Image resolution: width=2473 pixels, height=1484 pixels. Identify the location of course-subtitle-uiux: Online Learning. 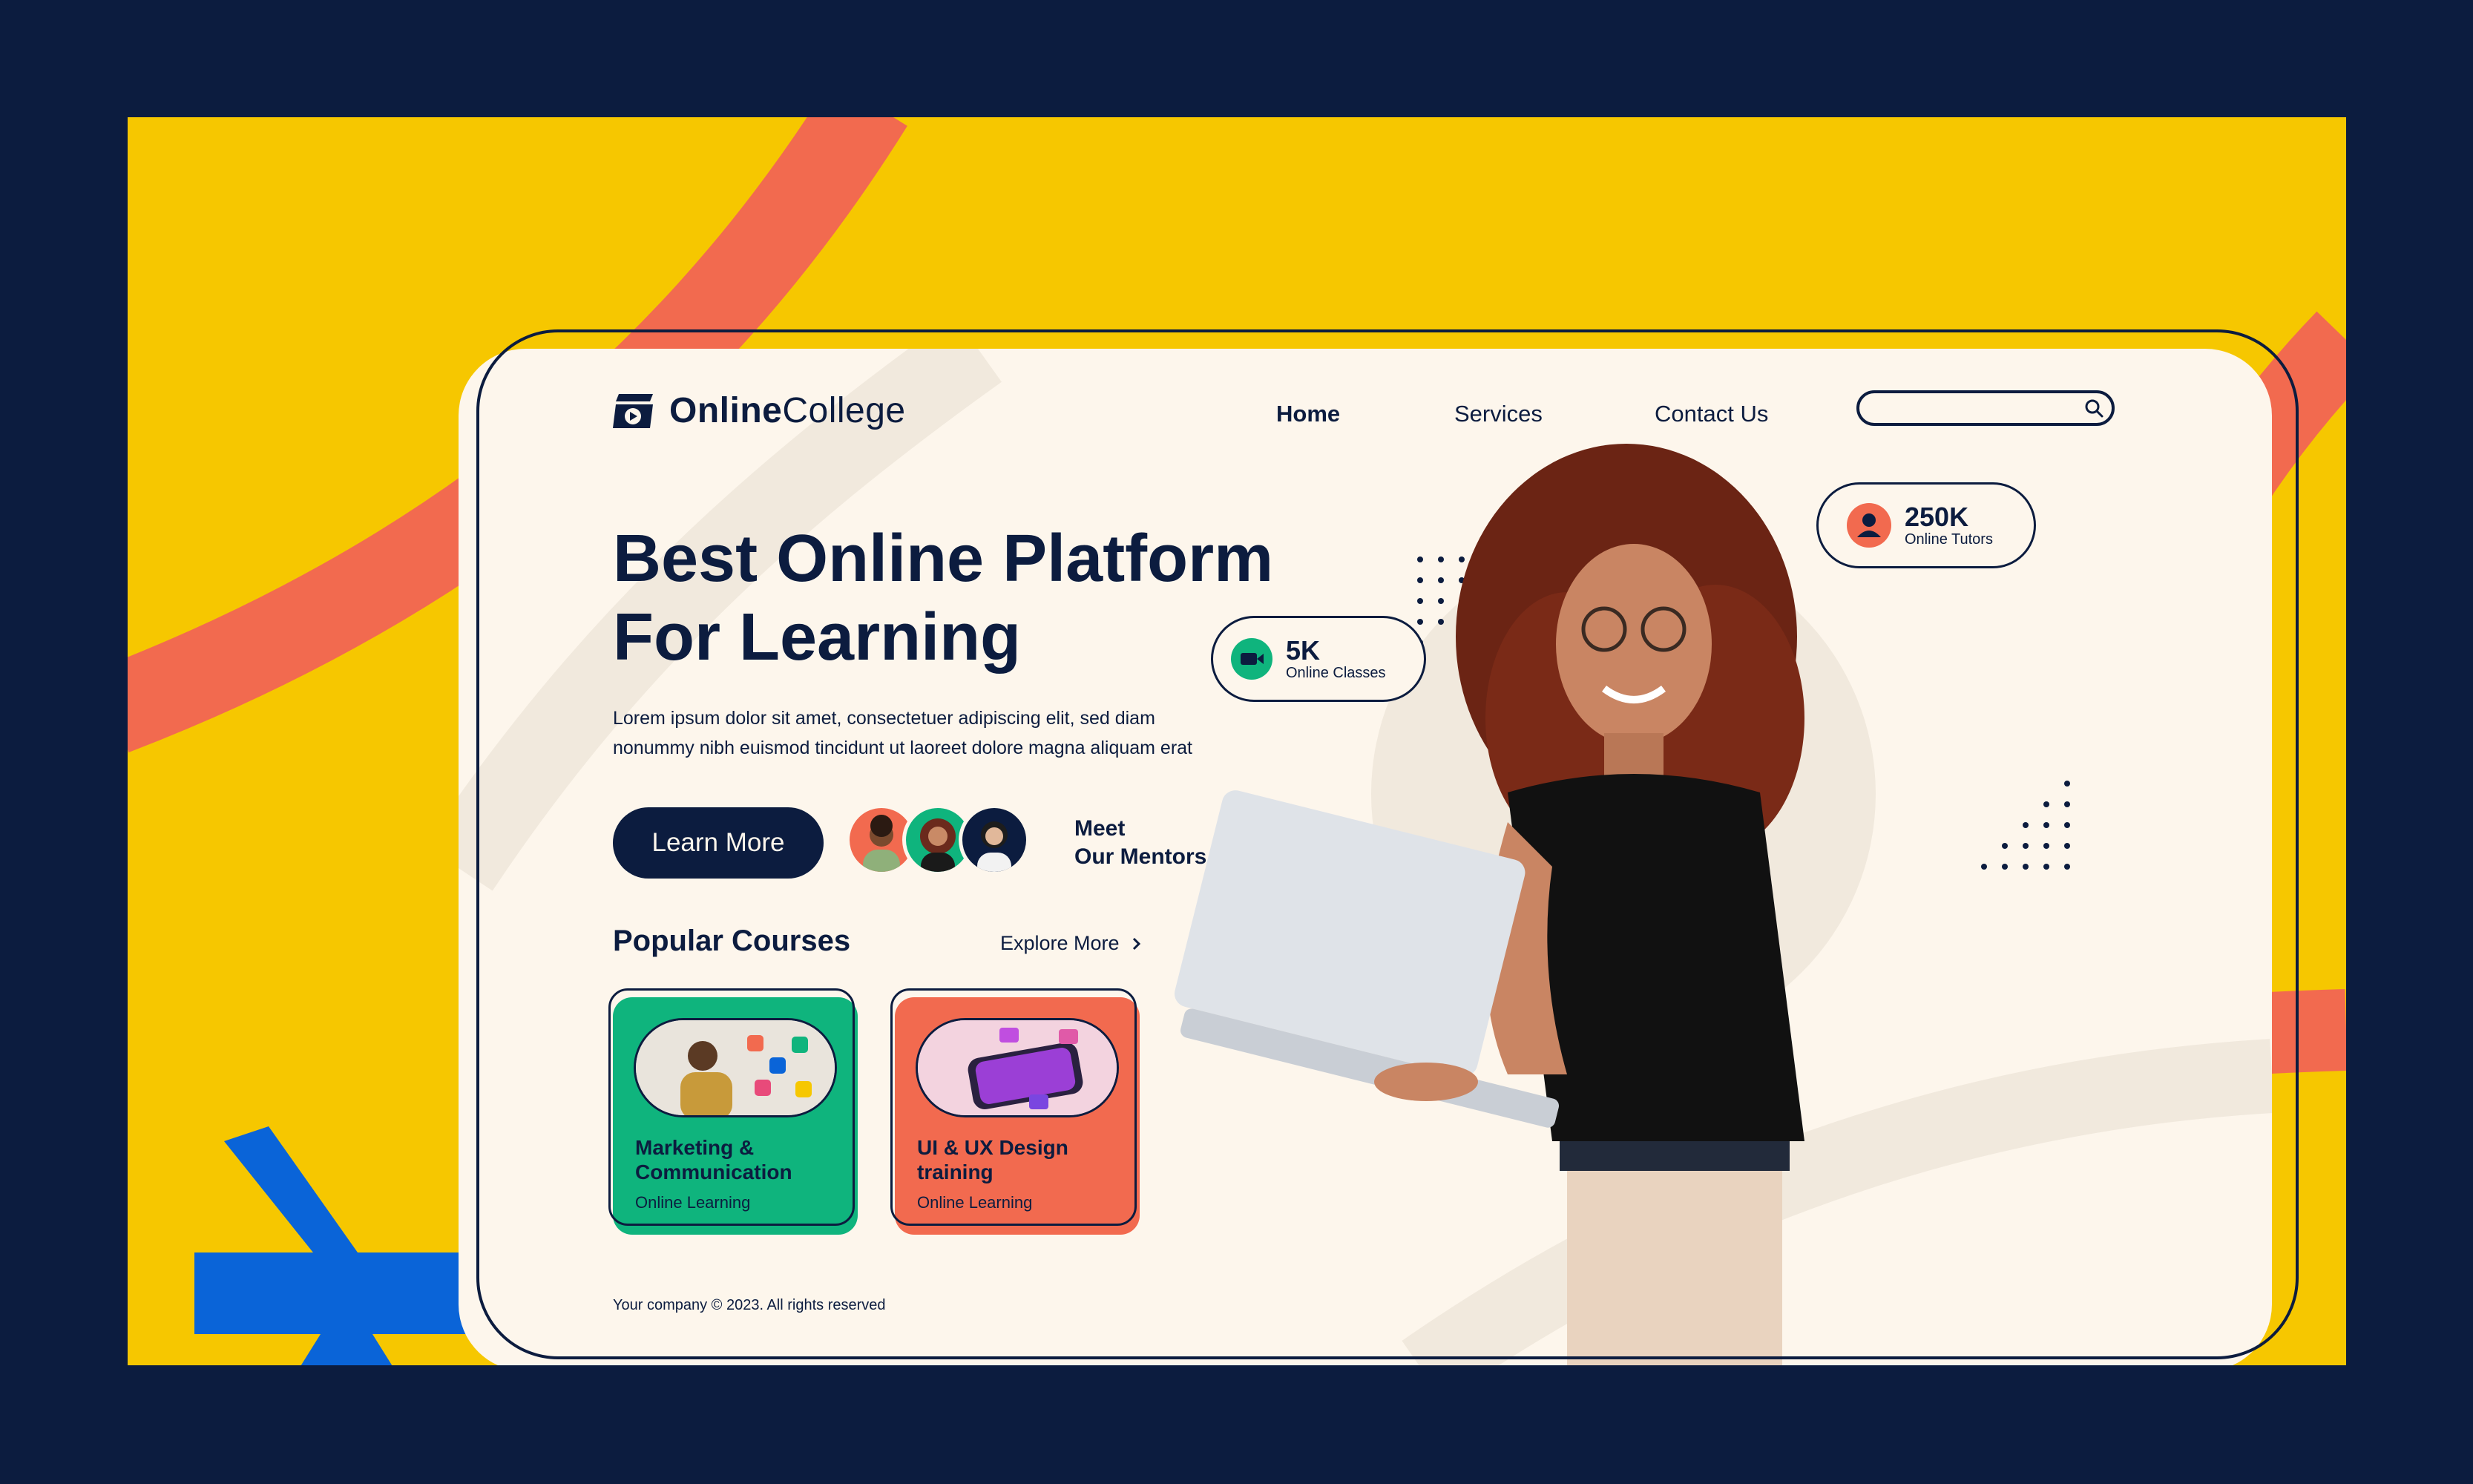
(975, 1202).